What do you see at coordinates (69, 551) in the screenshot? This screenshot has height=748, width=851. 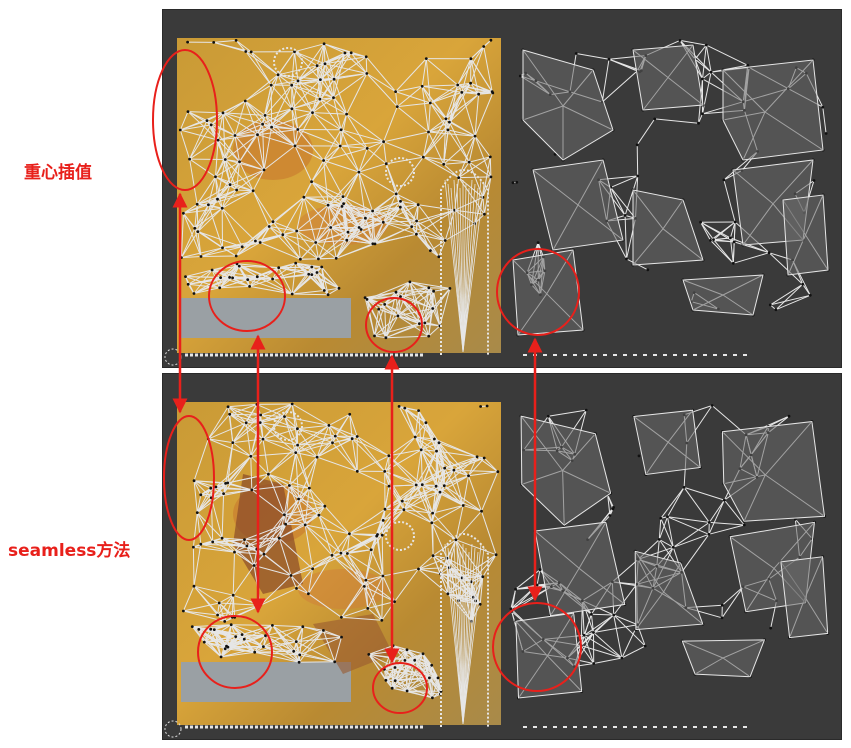 I see `label-seamless-method: seamless方法` at bounding box center [69, 551].